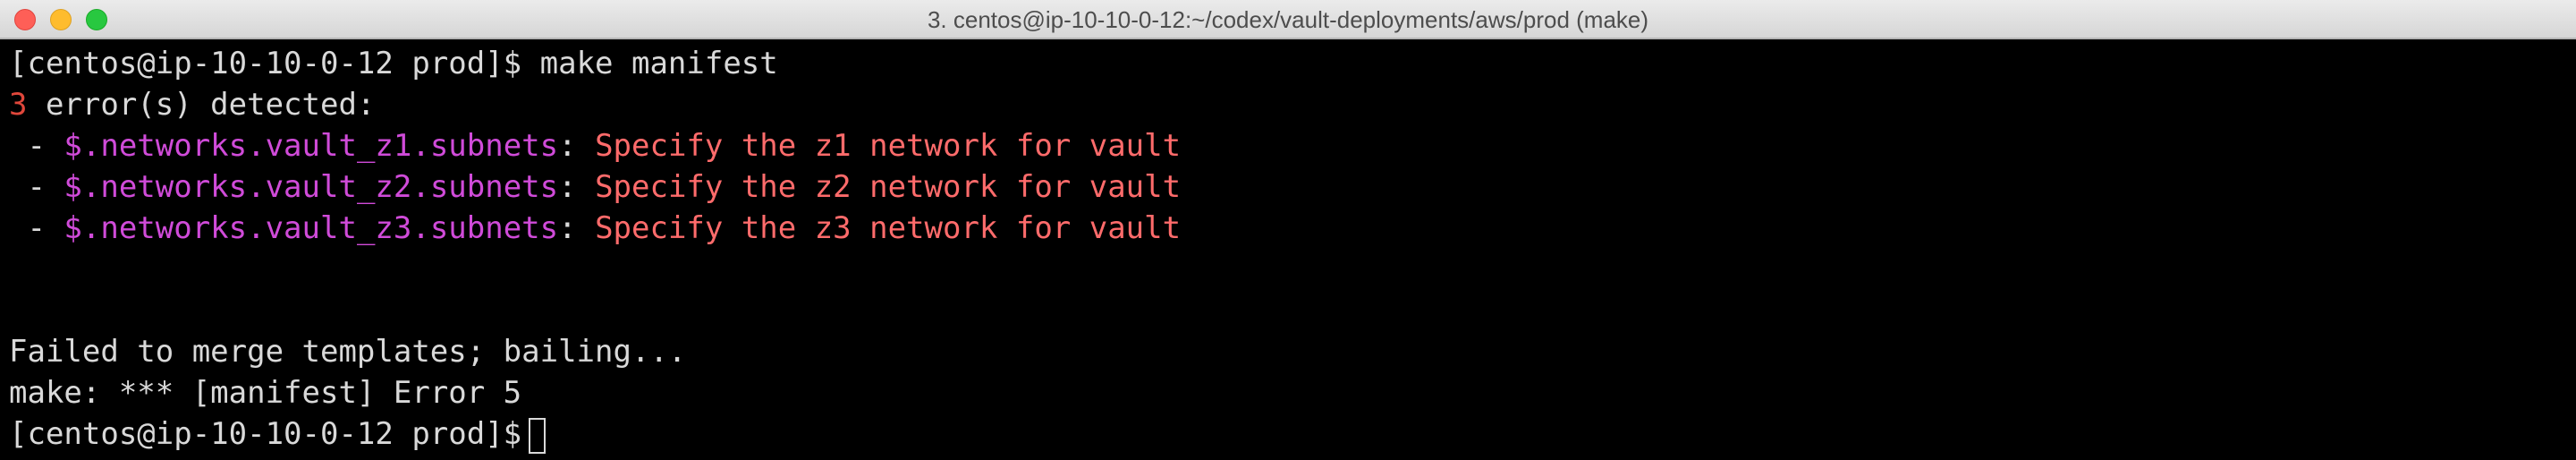  I want to click on error-path: $.networks.vault_z1.subnets, so click(311, 146).